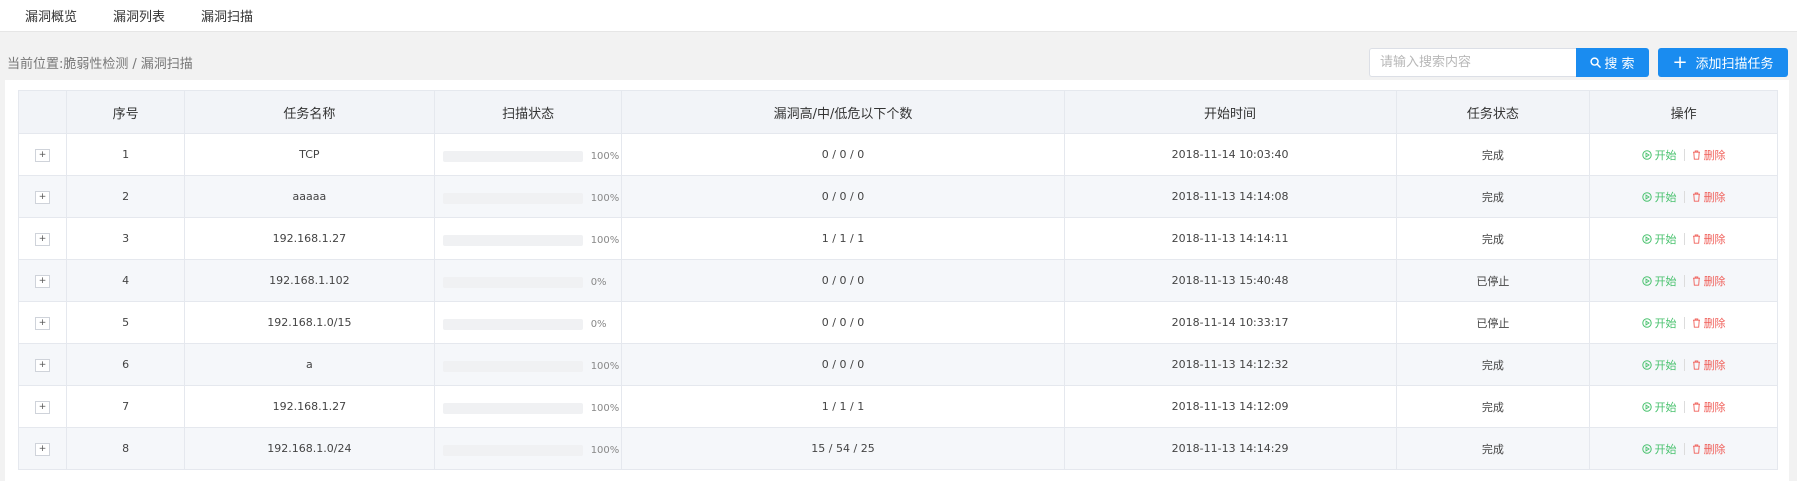  I want to click on cell-start-time: 2018-11-14 10:03:40, so click(1230, 154).